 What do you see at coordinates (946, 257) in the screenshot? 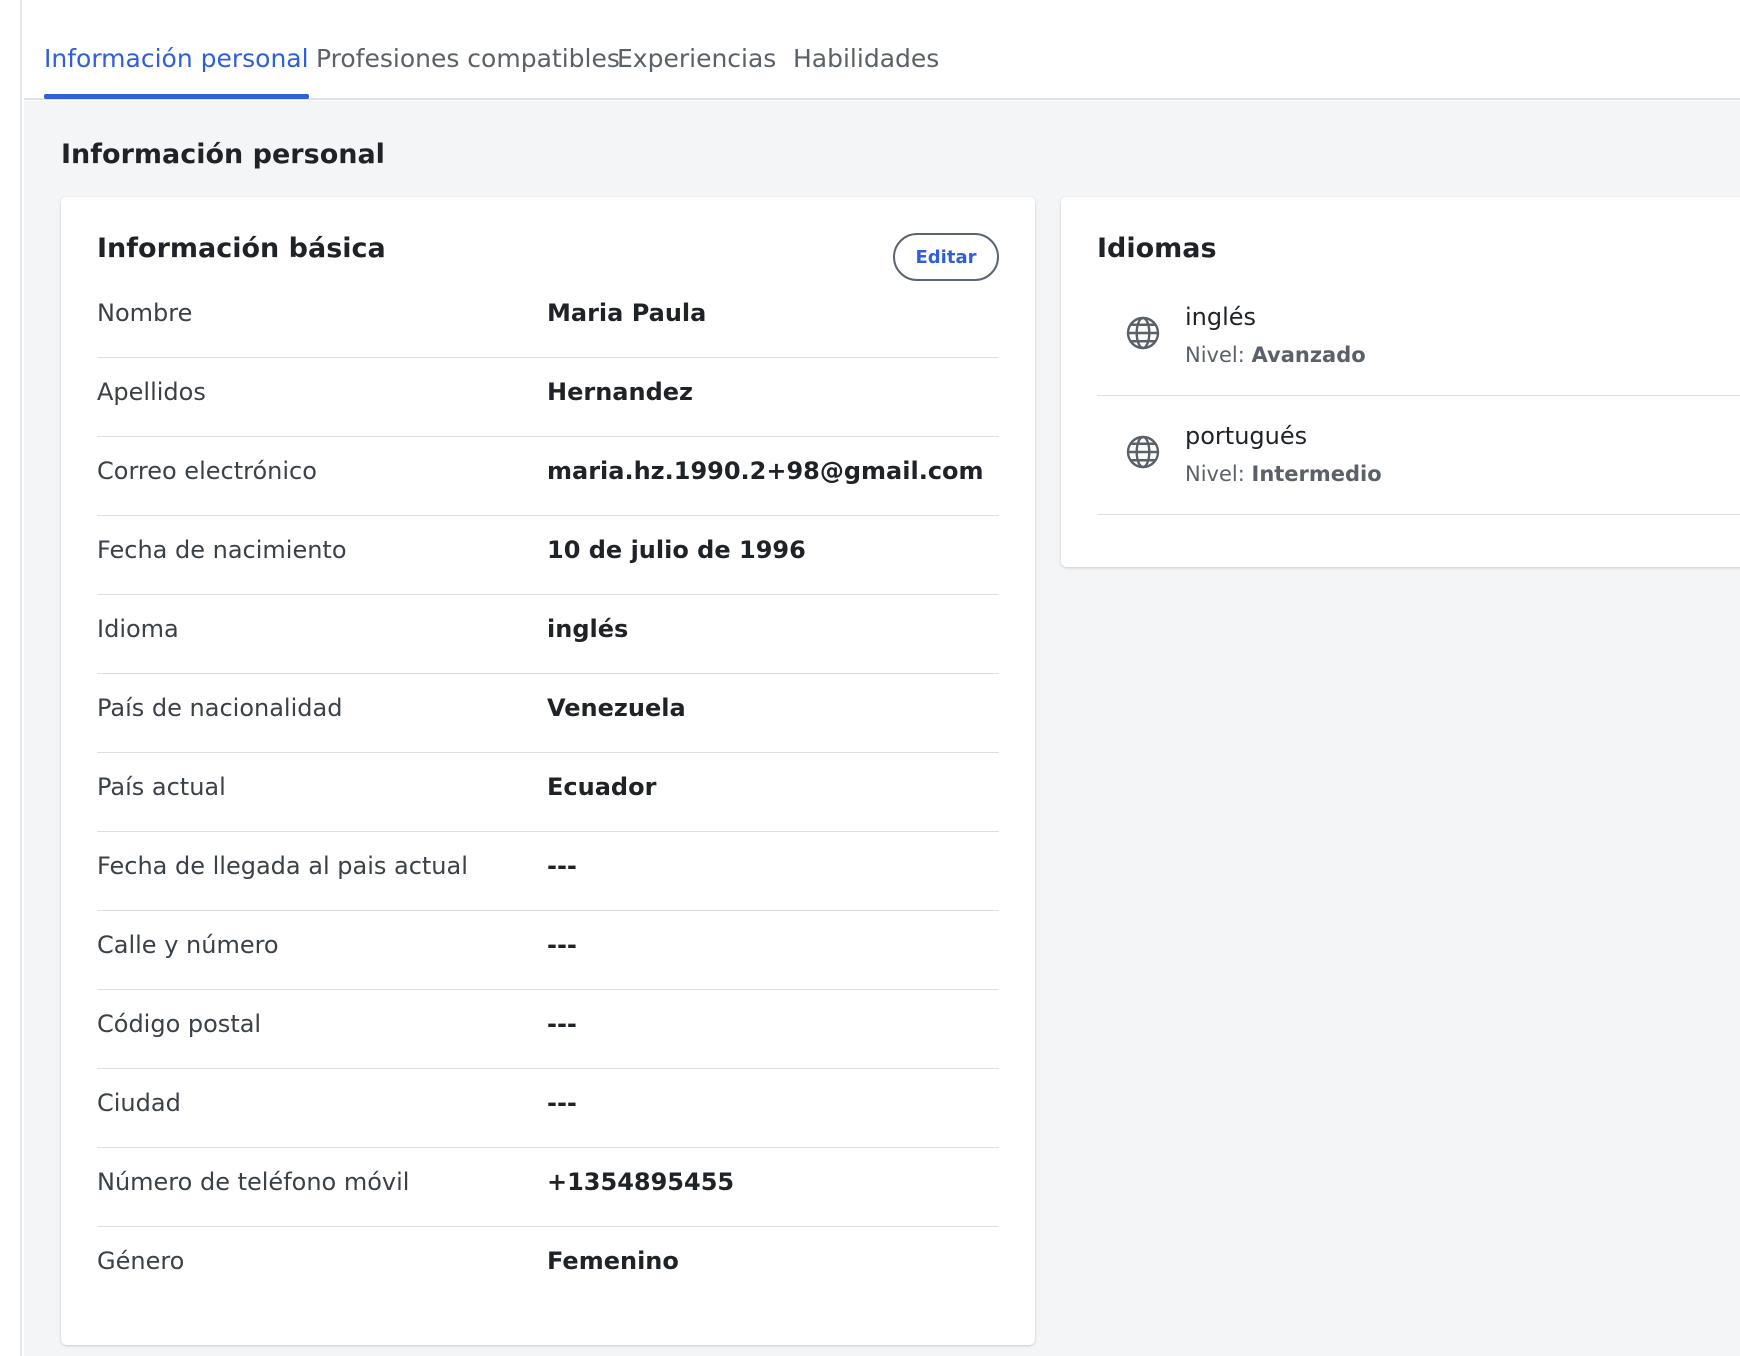
I see `edit-button: Editar` at bounding box center [946, 257].